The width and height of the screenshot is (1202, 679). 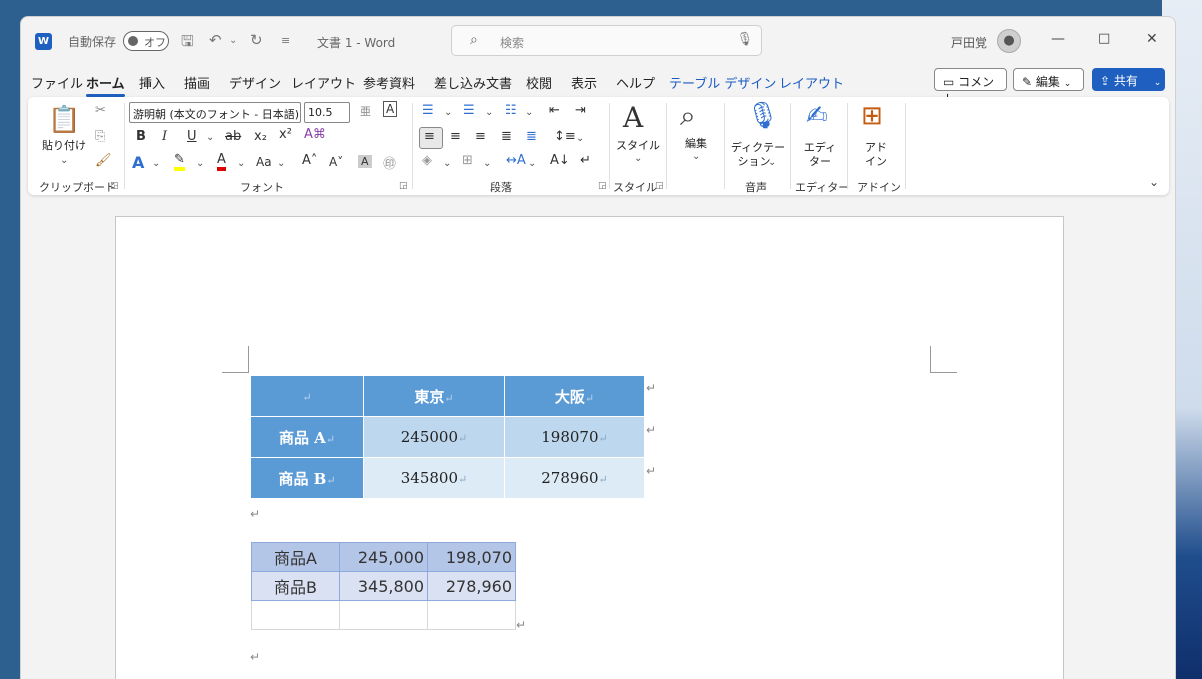 I want to click on multilevel-dropdown-icon: ⌄, so click(x=529, y=112).